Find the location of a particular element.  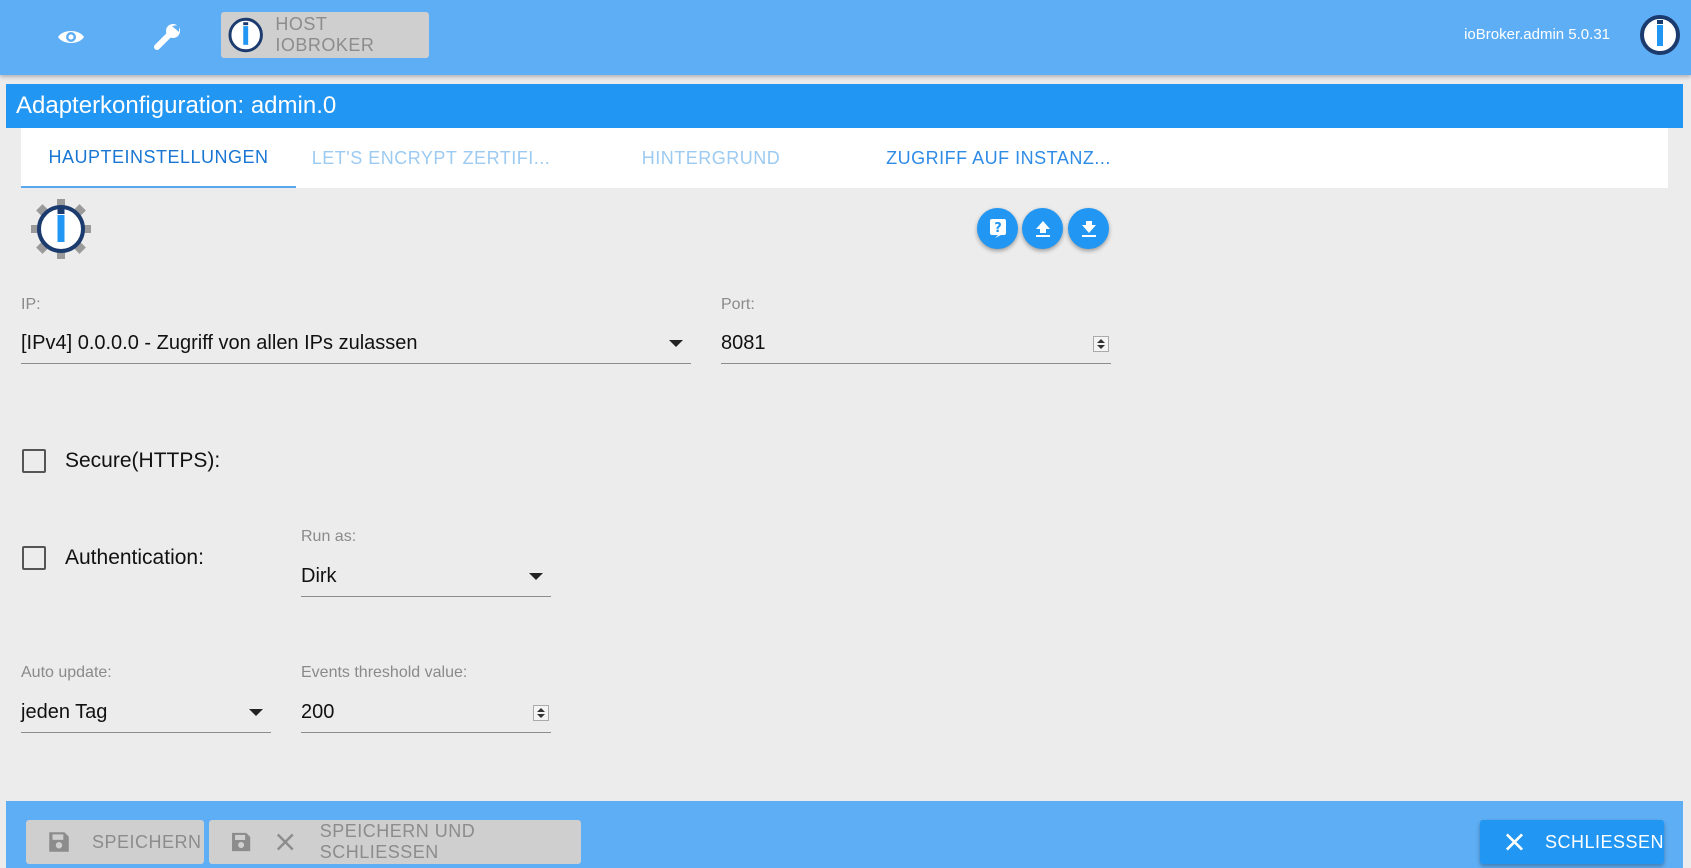

upload-button is located at coordinates (1042, 228).